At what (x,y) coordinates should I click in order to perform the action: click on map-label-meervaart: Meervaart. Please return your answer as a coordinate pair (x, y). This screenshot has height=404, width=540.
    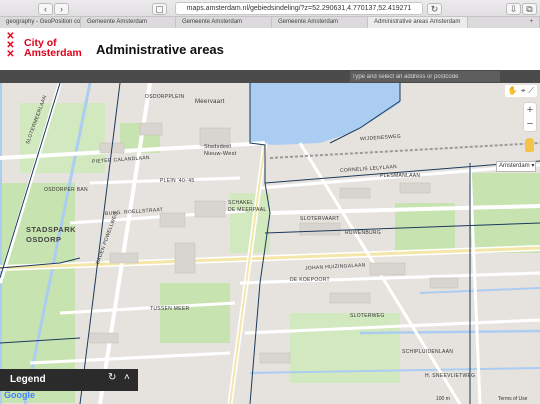
    Looking at the image, I should click on (210, 102).